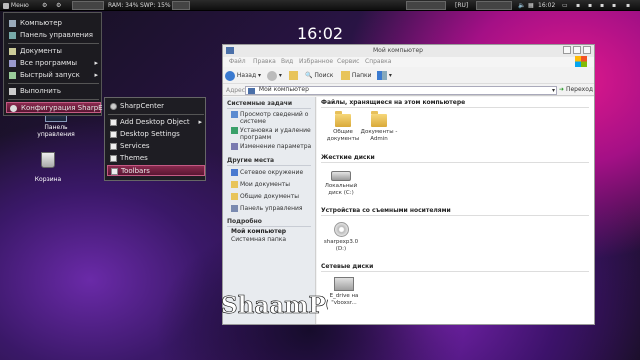  What do you see at coordinates (44, 5) in the screenshot?
I see `gear-icon: ⚙` at bounding box center [44, 5].